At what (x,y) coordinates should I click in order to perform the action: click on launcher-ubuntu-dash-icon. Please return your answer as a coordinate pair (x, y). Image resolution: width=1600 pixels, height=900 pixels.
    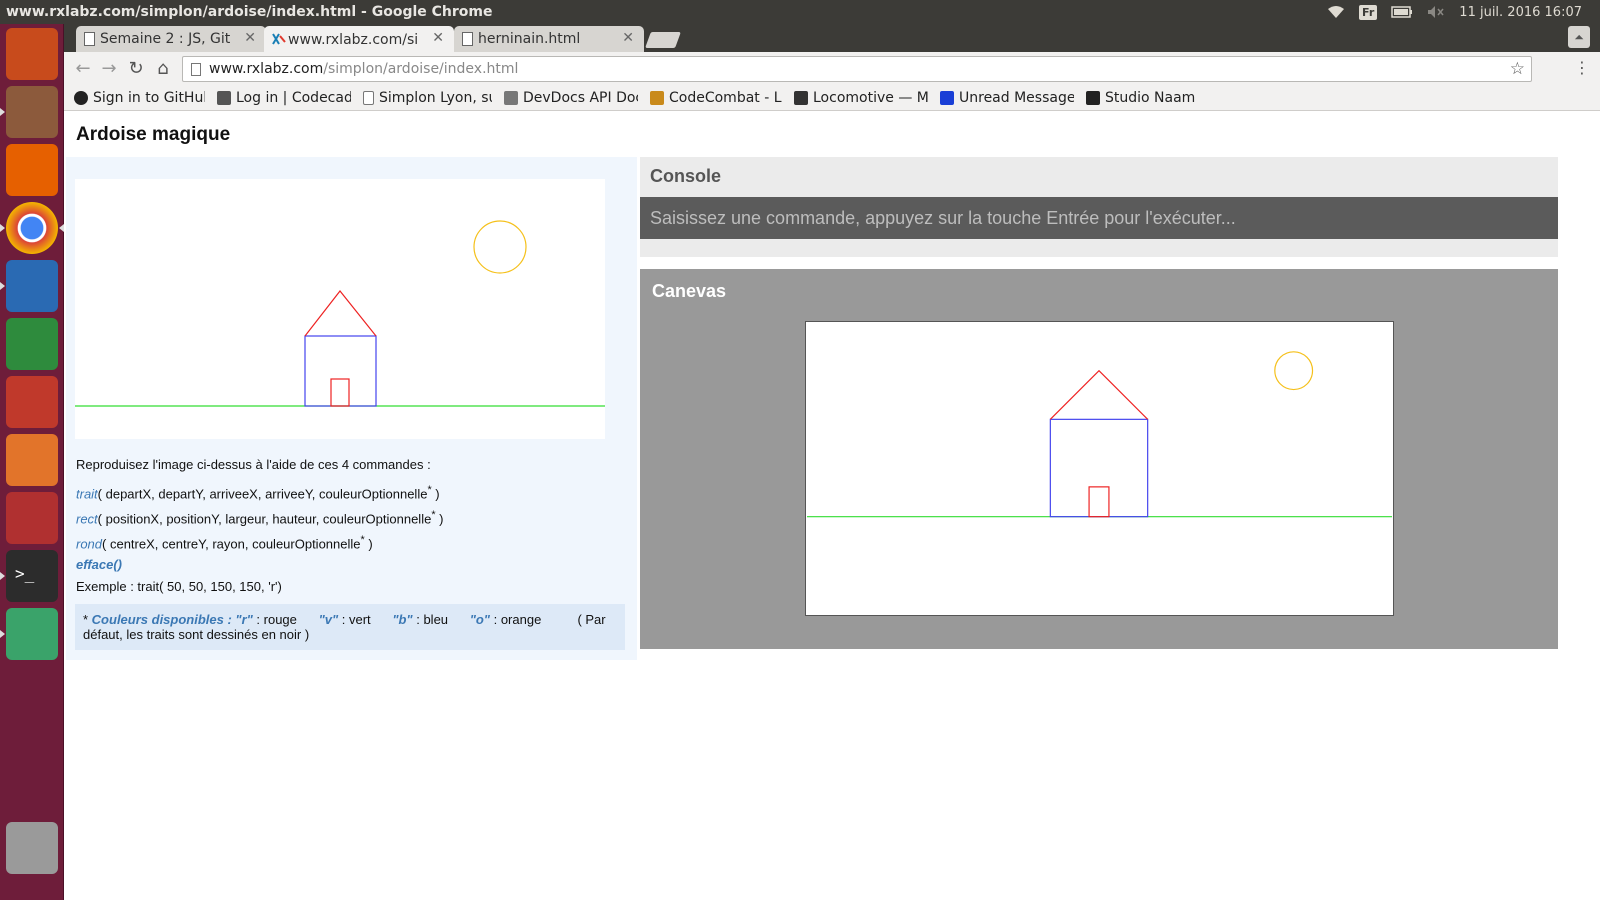
    Looking at the image, I should click on (32, 54).